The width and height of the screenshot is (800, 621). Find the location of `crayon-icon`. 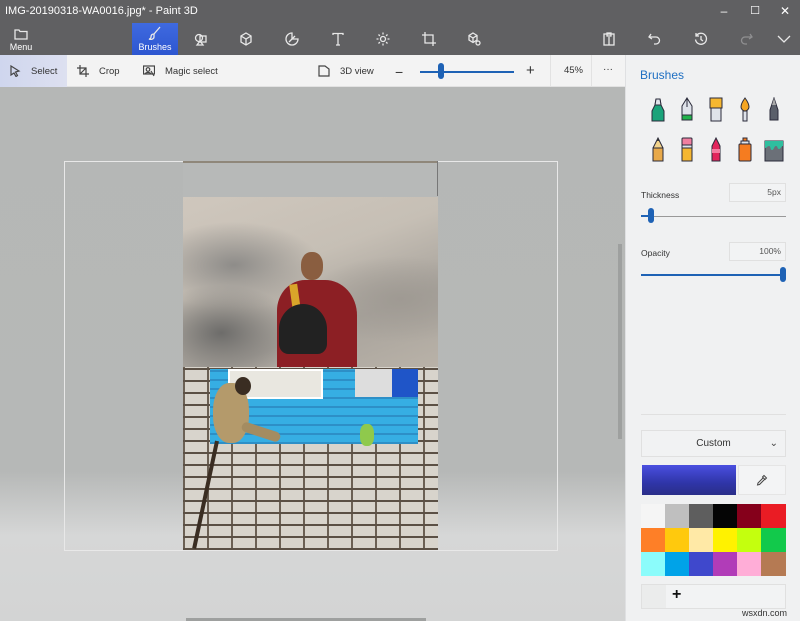

crayon-icon is located at coordinates (715, 149).